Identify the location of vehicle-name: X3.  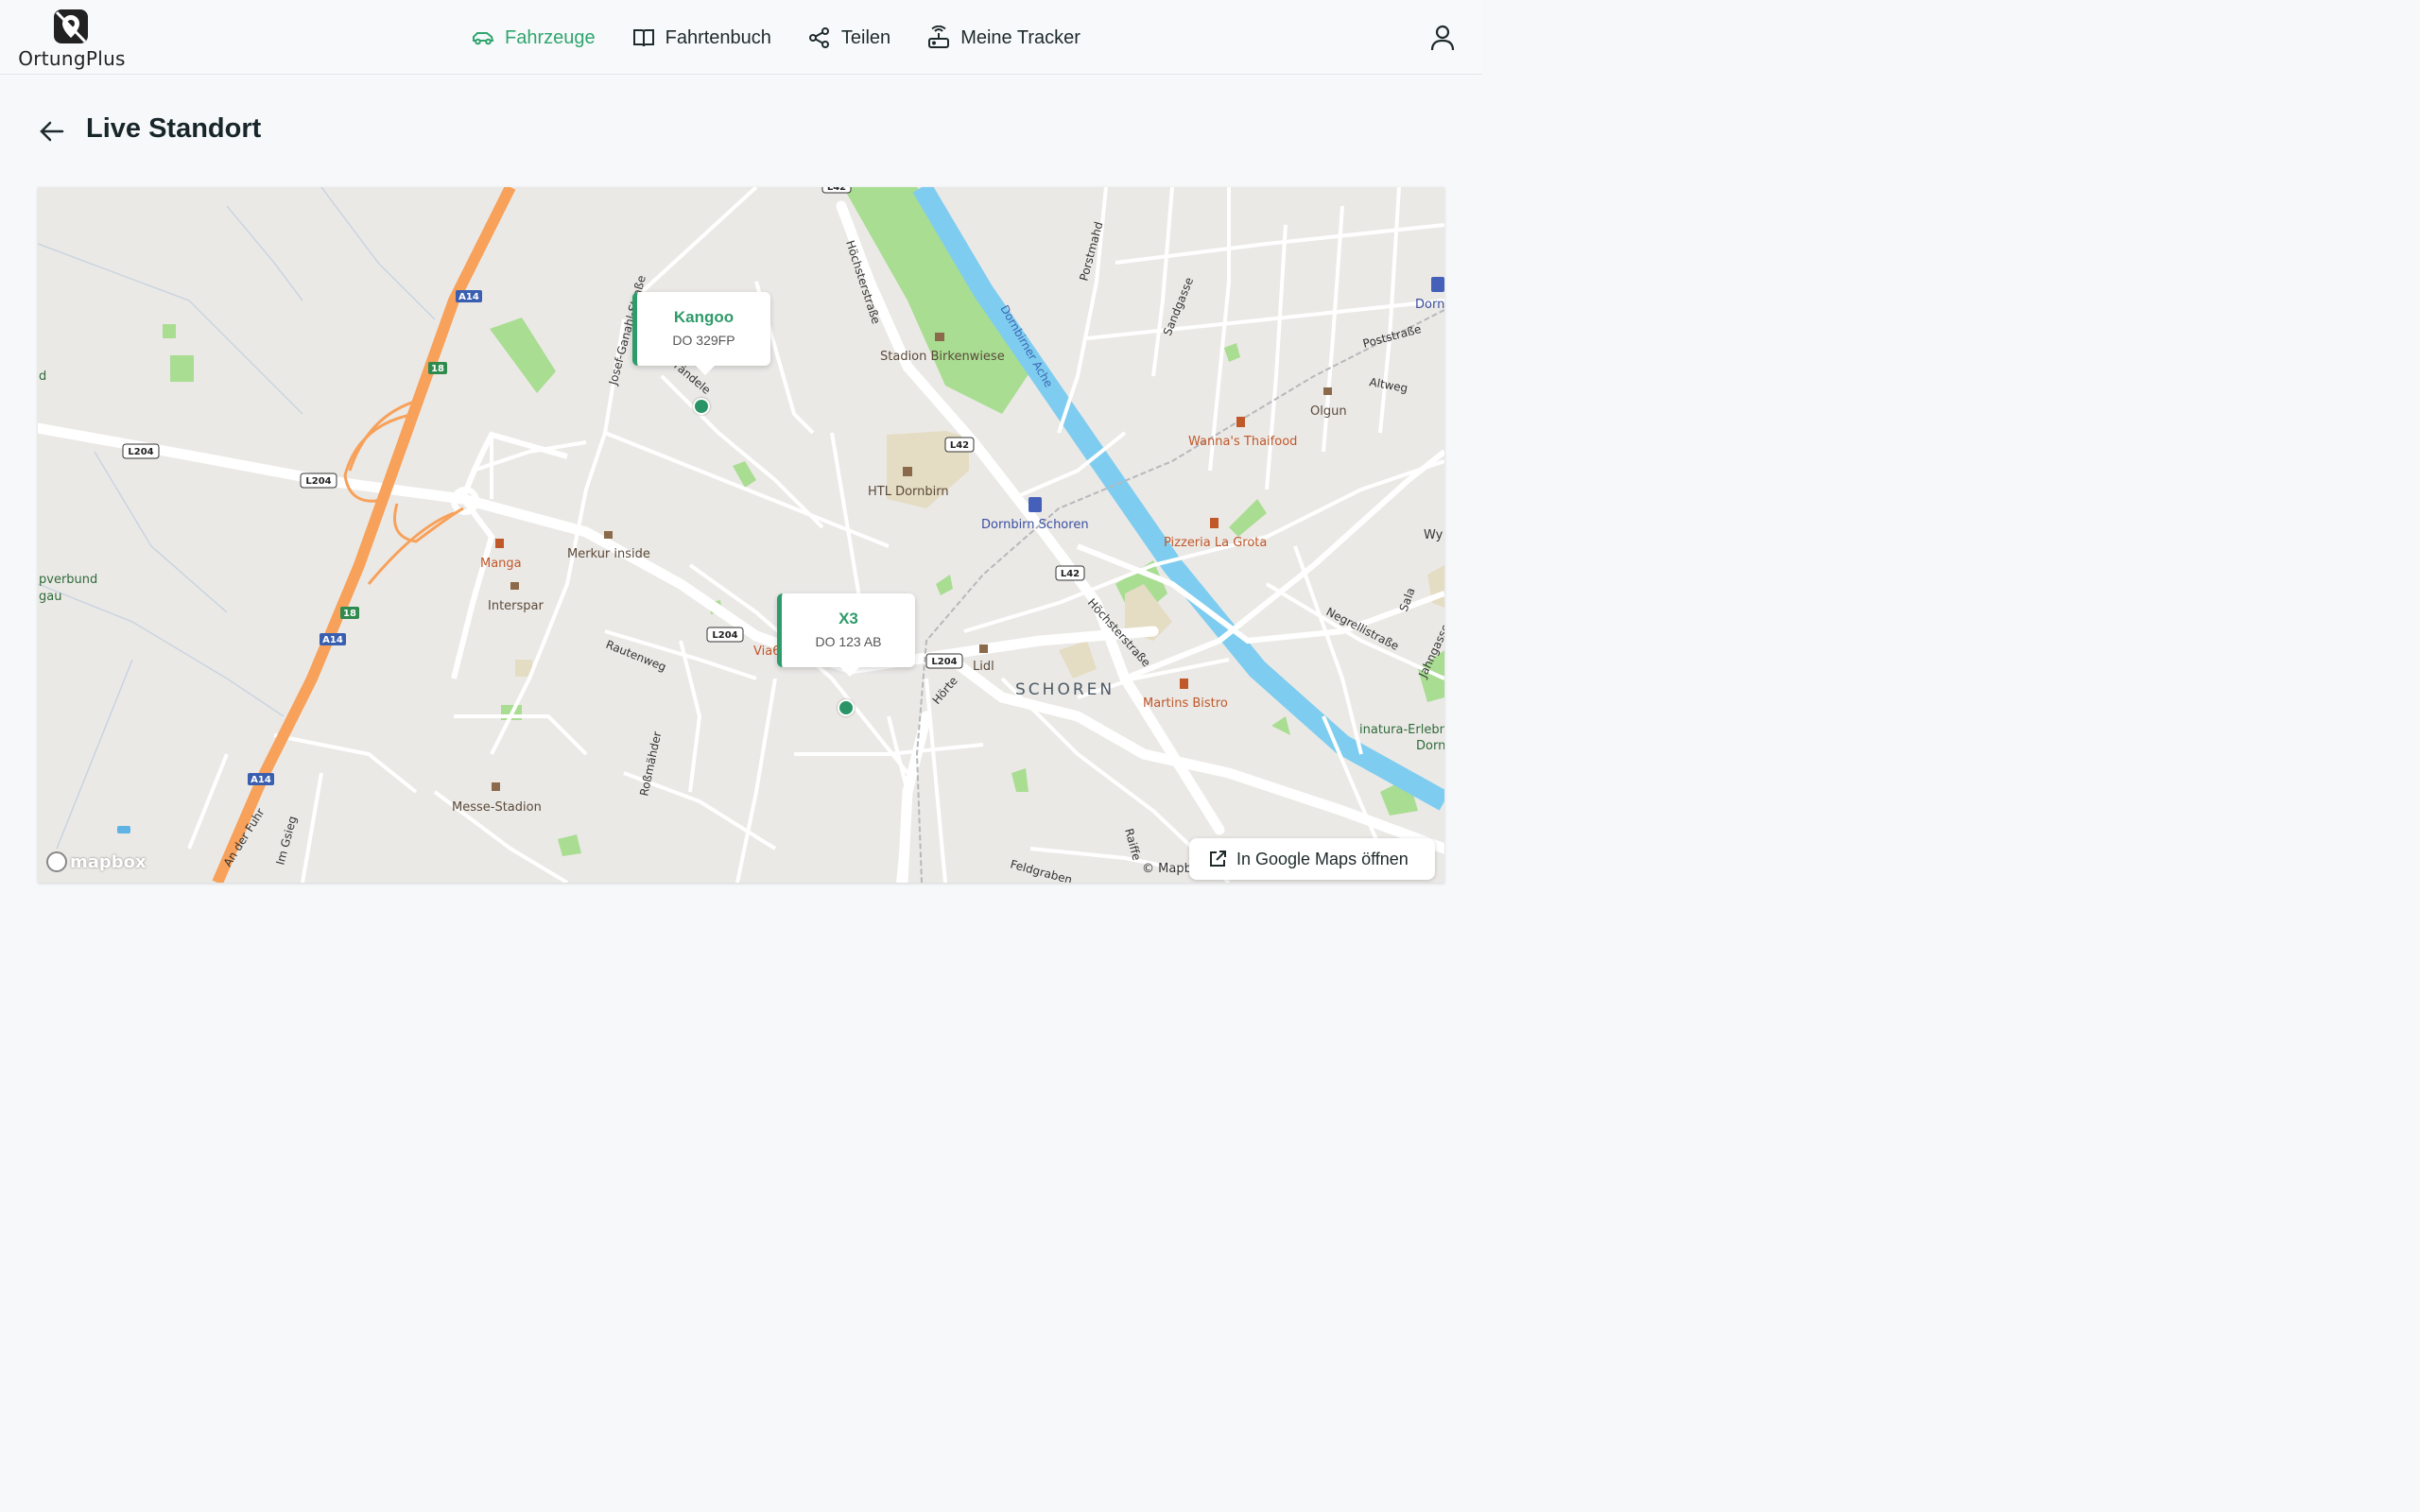
(848, 618).